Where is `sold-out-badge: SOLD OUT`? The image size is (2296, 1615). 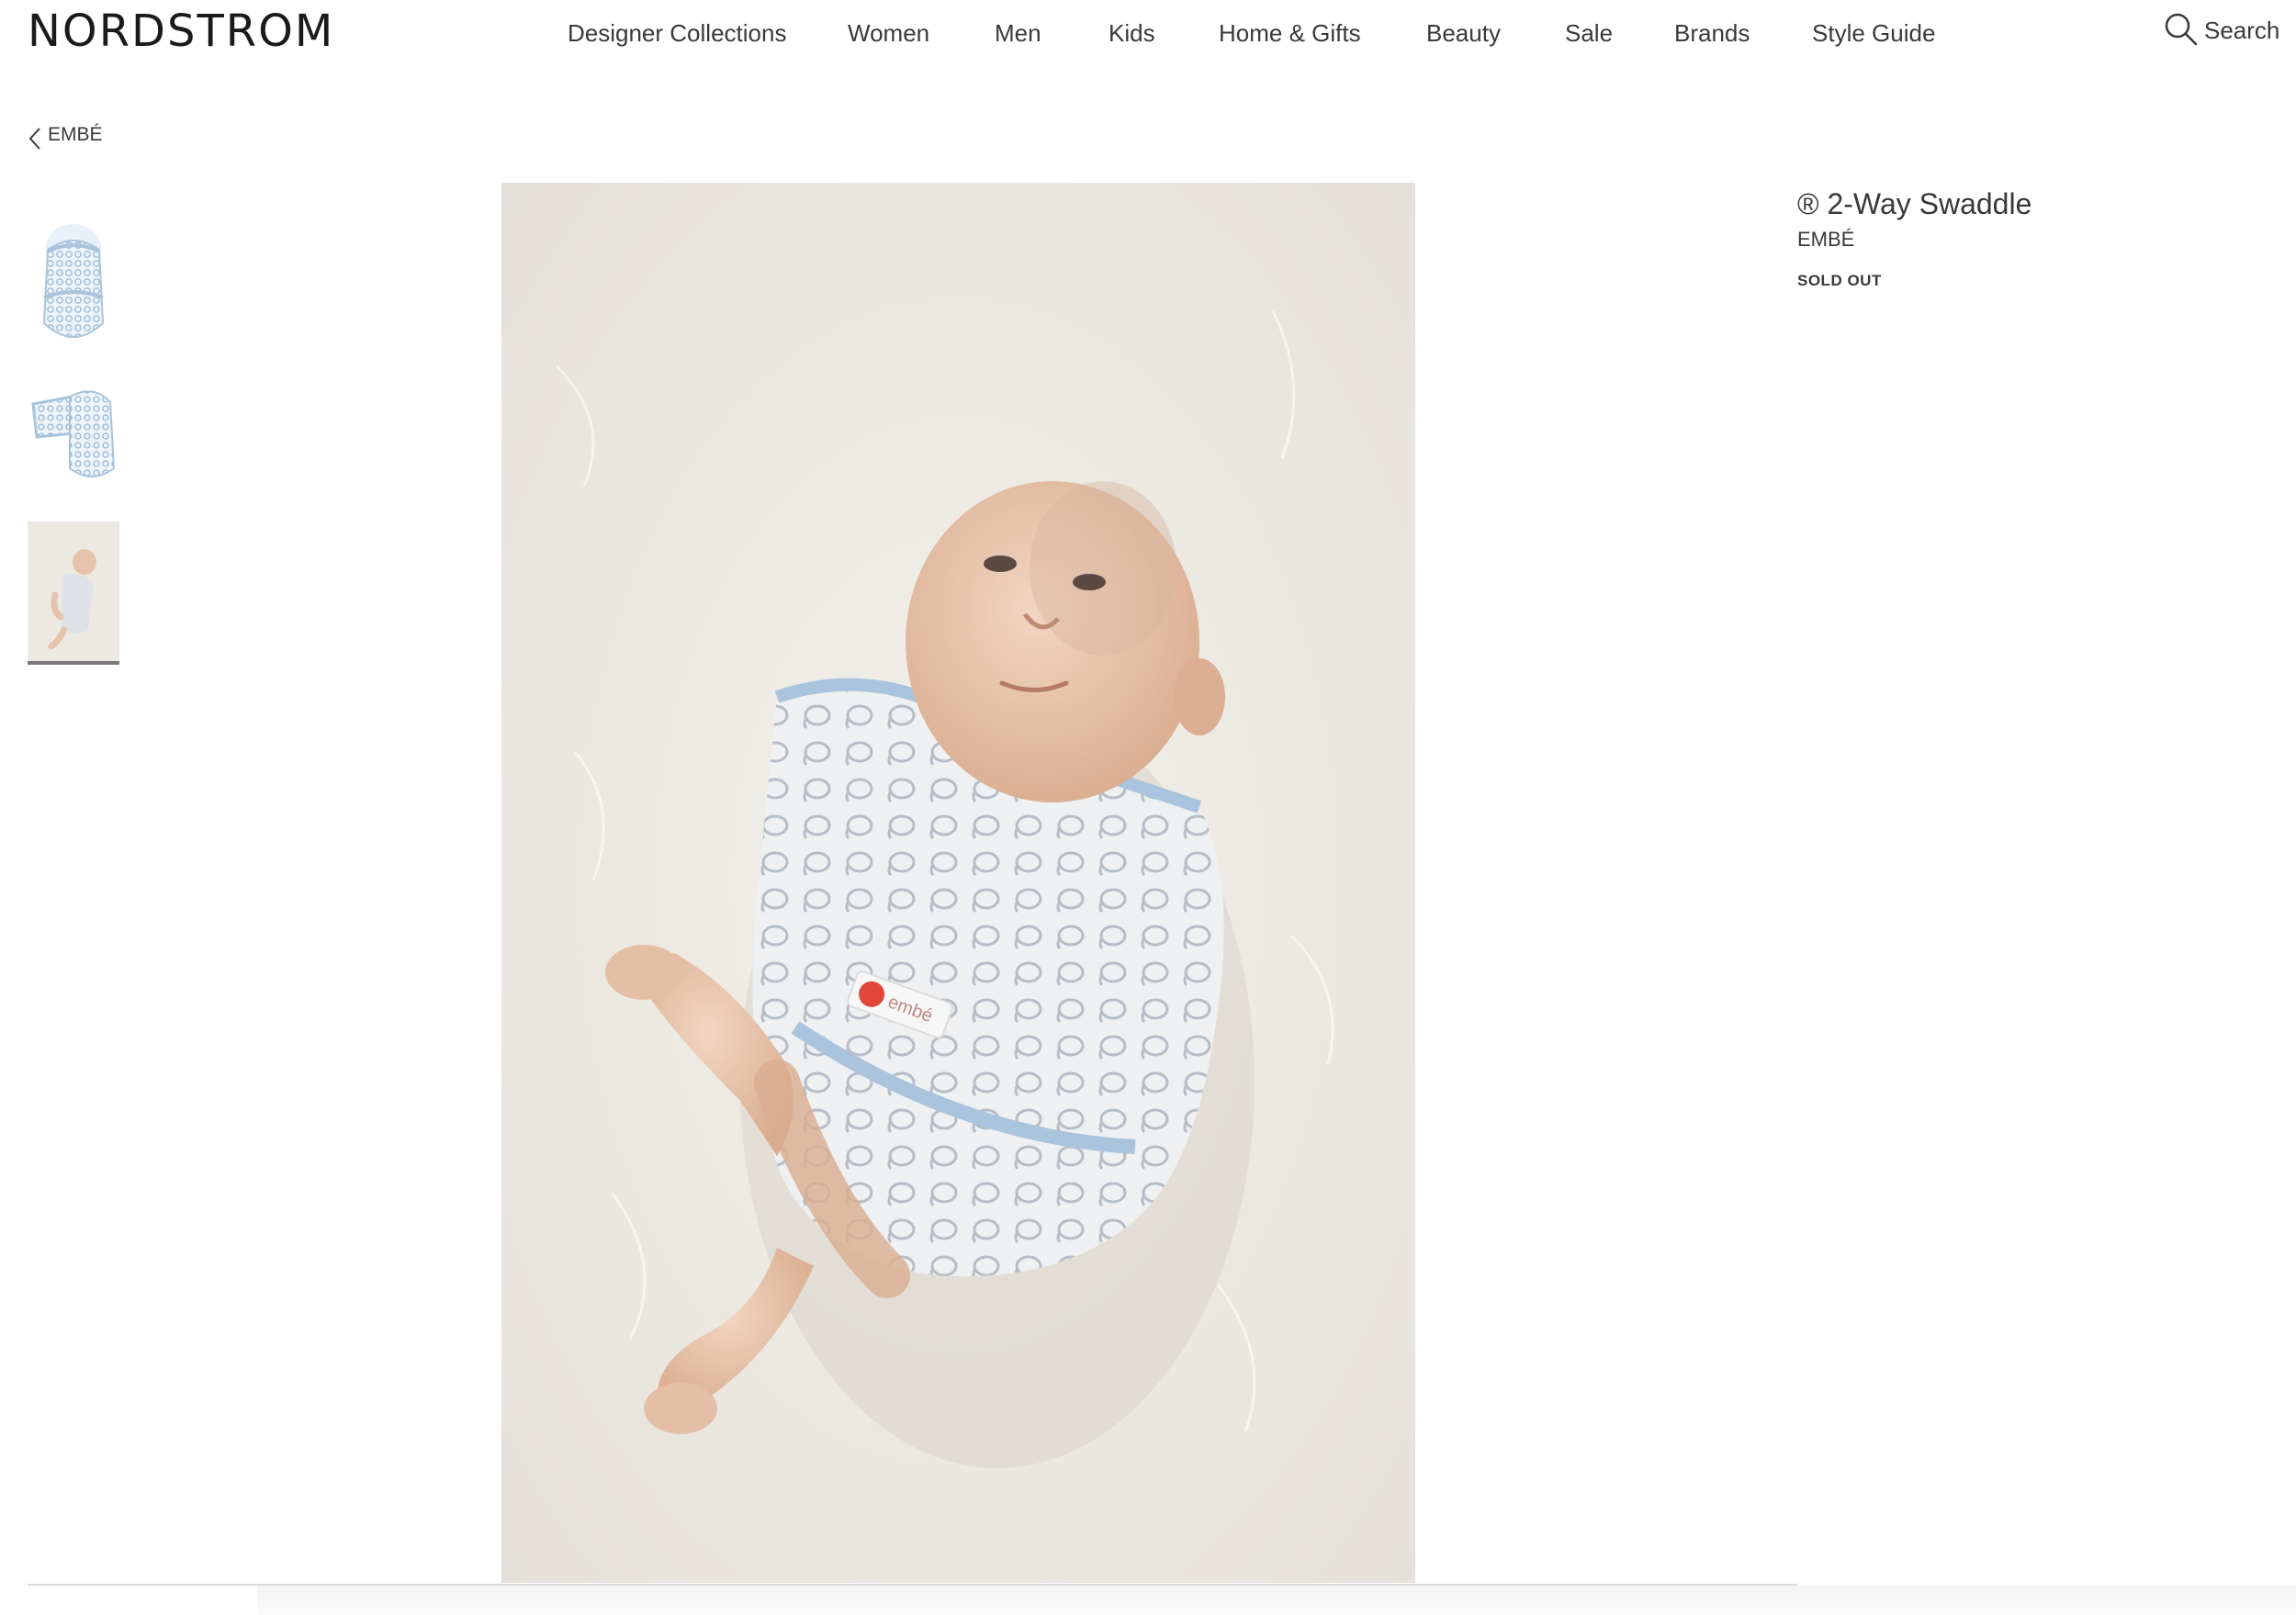 sold-out-badge: SOLD OUT is located at coordinates (1839, 280).